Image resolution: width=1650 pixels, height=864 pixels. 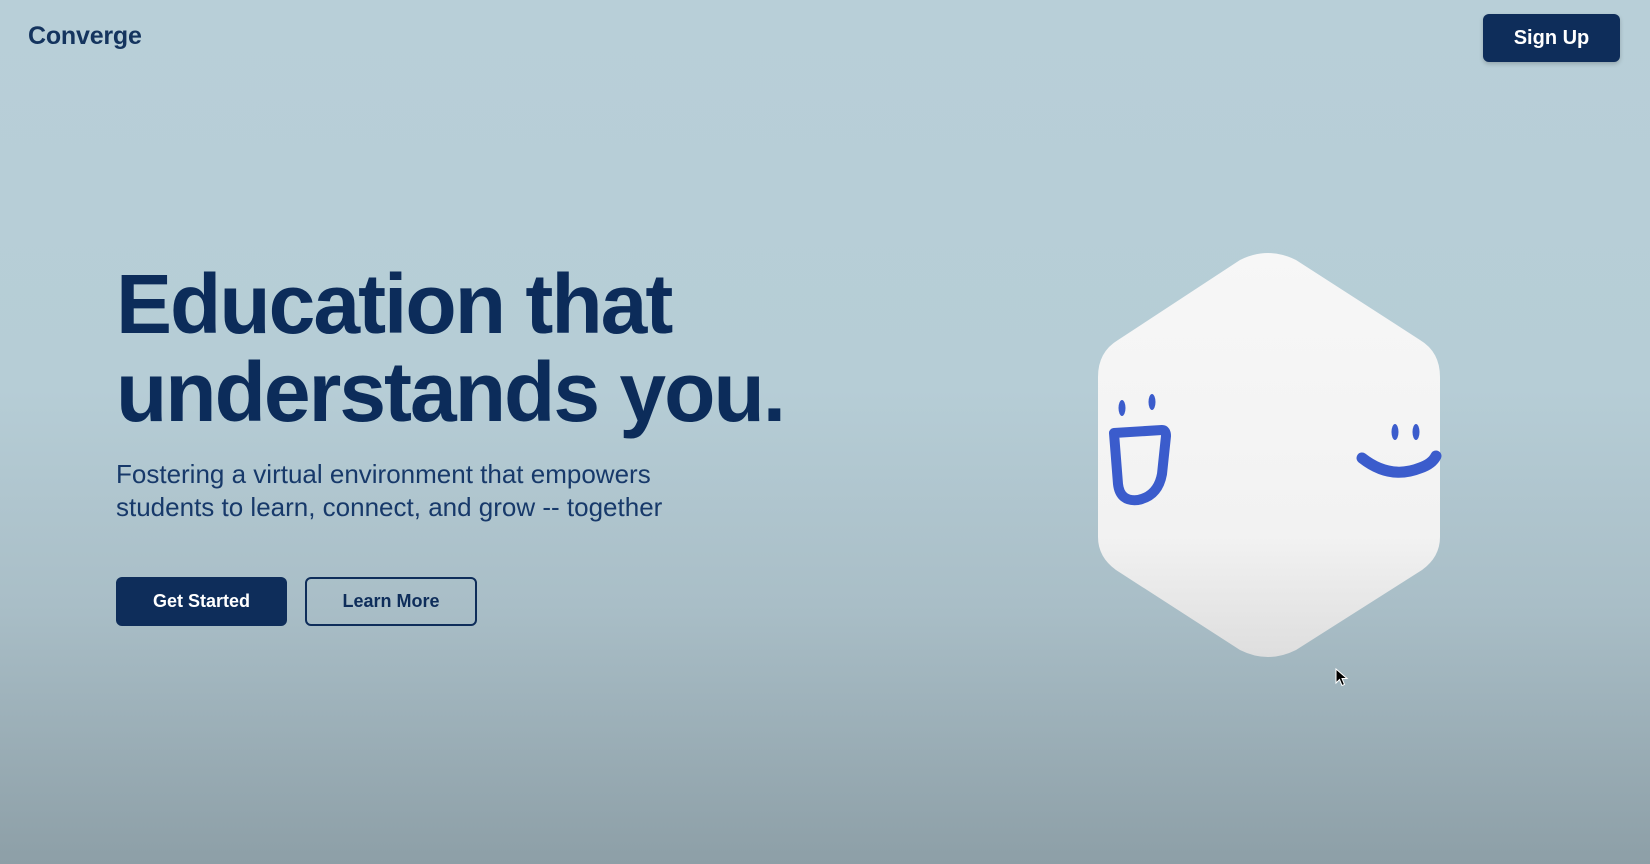 What do you see at coordinates (296, 601) in the screenshot?
I see `cta-row: Get Started Learn More` at bounding box center [296, 601].